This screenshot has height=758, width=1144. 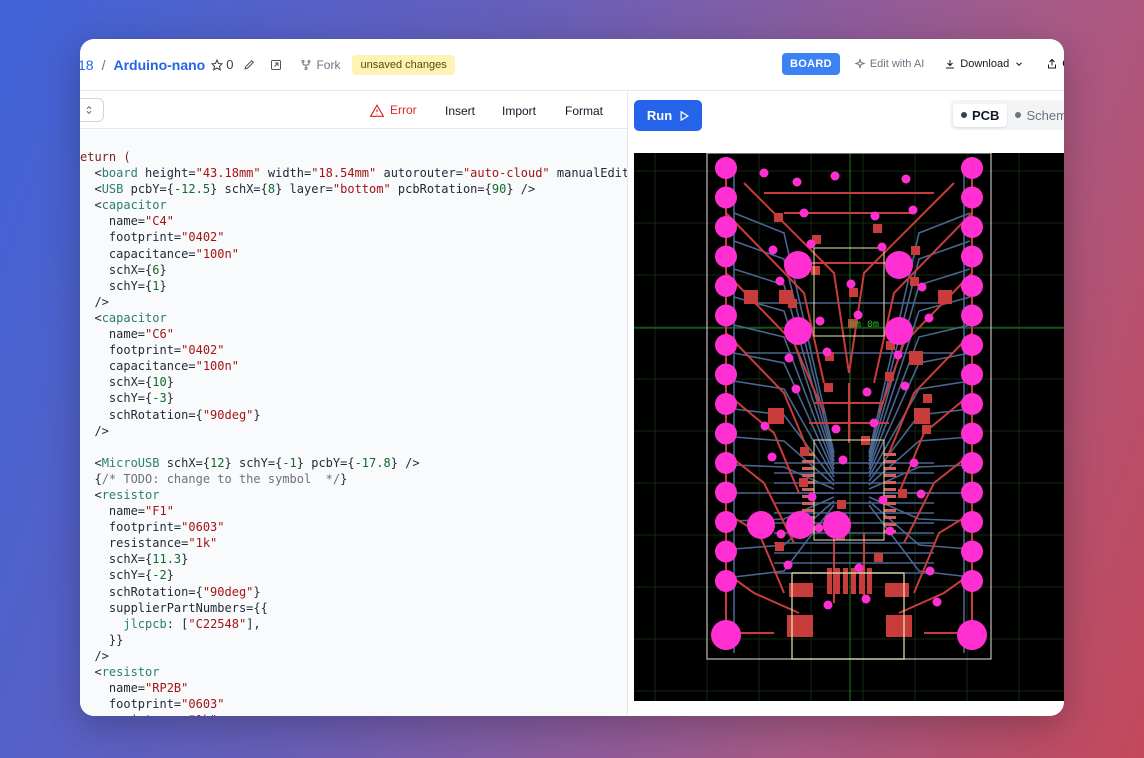 What do you see at coordinates (353, 382) in the screenshot?
I see `code-line: schX={10}` at bounding box center [353, 382].